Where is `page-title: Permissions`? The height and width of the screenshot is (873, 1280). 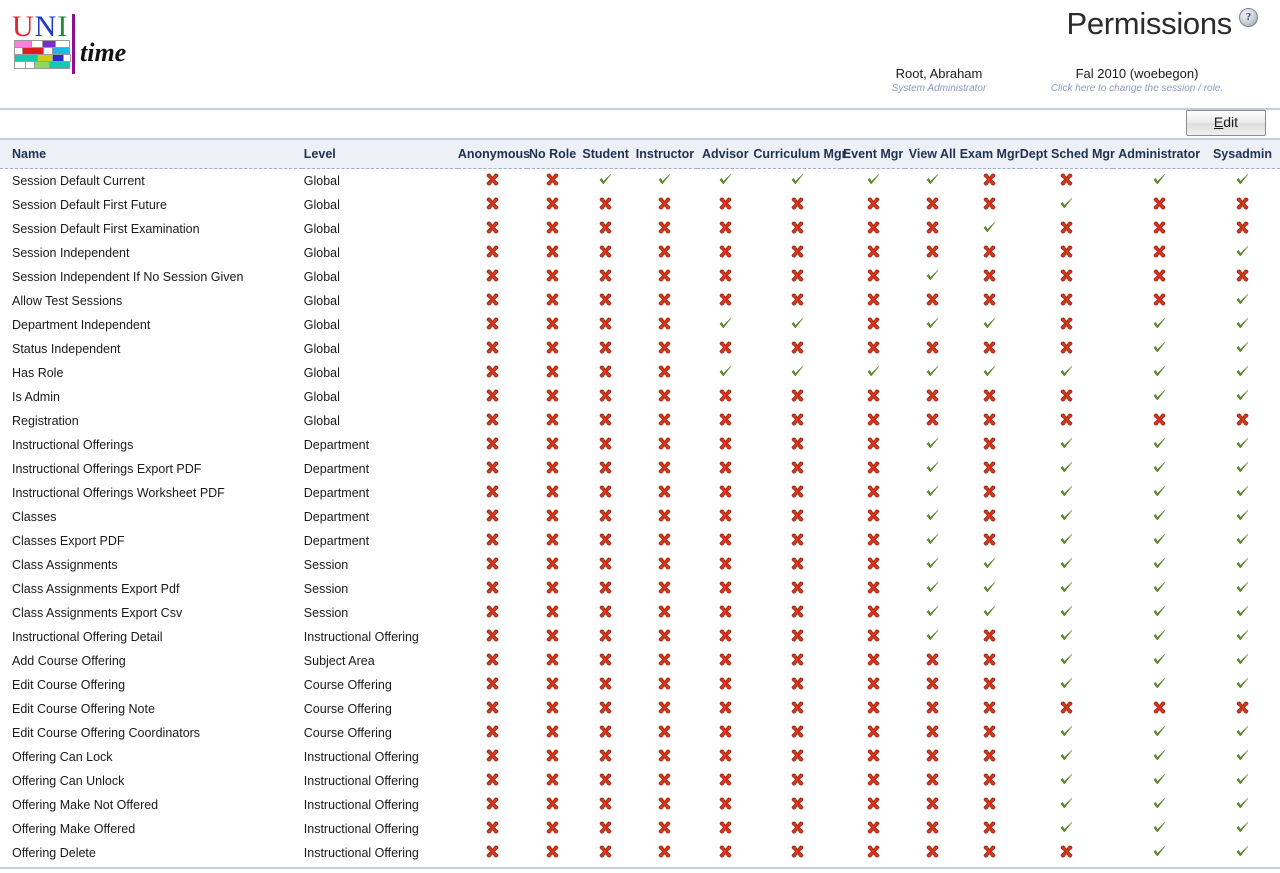
page-title: Permissions is located at coordinates (1149, 23).